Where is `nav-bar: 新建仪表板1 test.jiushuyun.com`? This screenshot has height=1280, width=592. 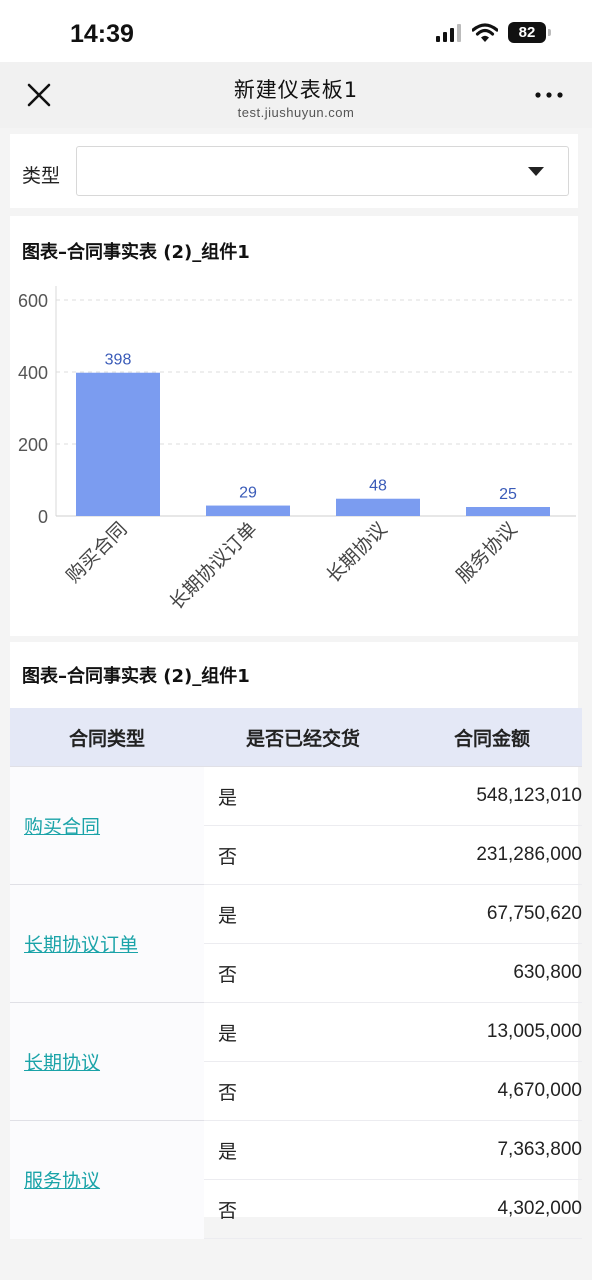
nav-bar: 新建仪表板1 test.jiushuyun.com is located at coordinates (296, 95).